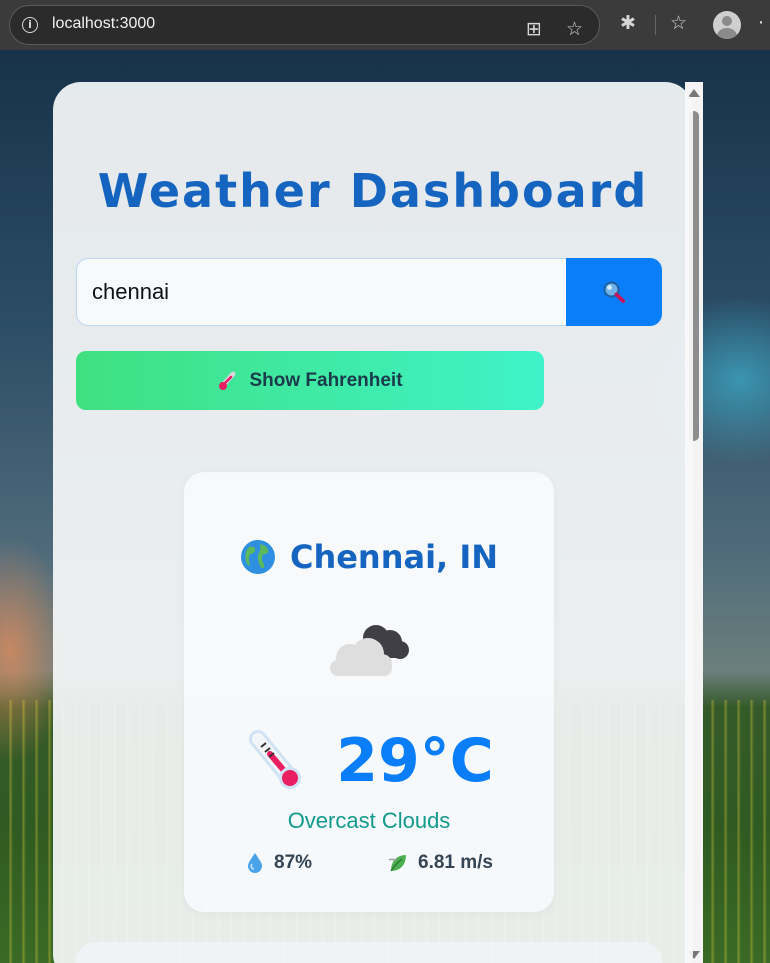 The width and height of the screenshot is (770, 963). Describe the element at coordinates (326, 292) in the screenshot. I see `city-search-input` at that location.